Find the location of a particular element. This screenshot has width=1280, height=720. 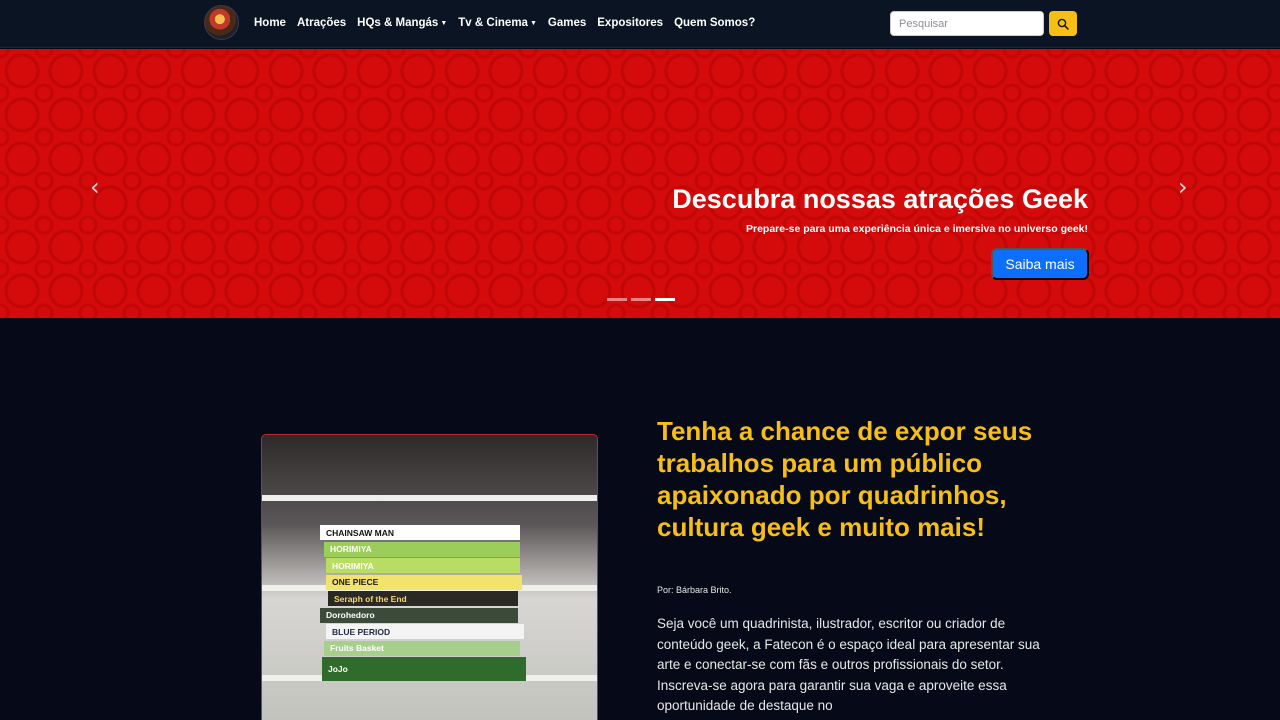

nav-item-expositores: Expositores is located at coordinates (630, 23).